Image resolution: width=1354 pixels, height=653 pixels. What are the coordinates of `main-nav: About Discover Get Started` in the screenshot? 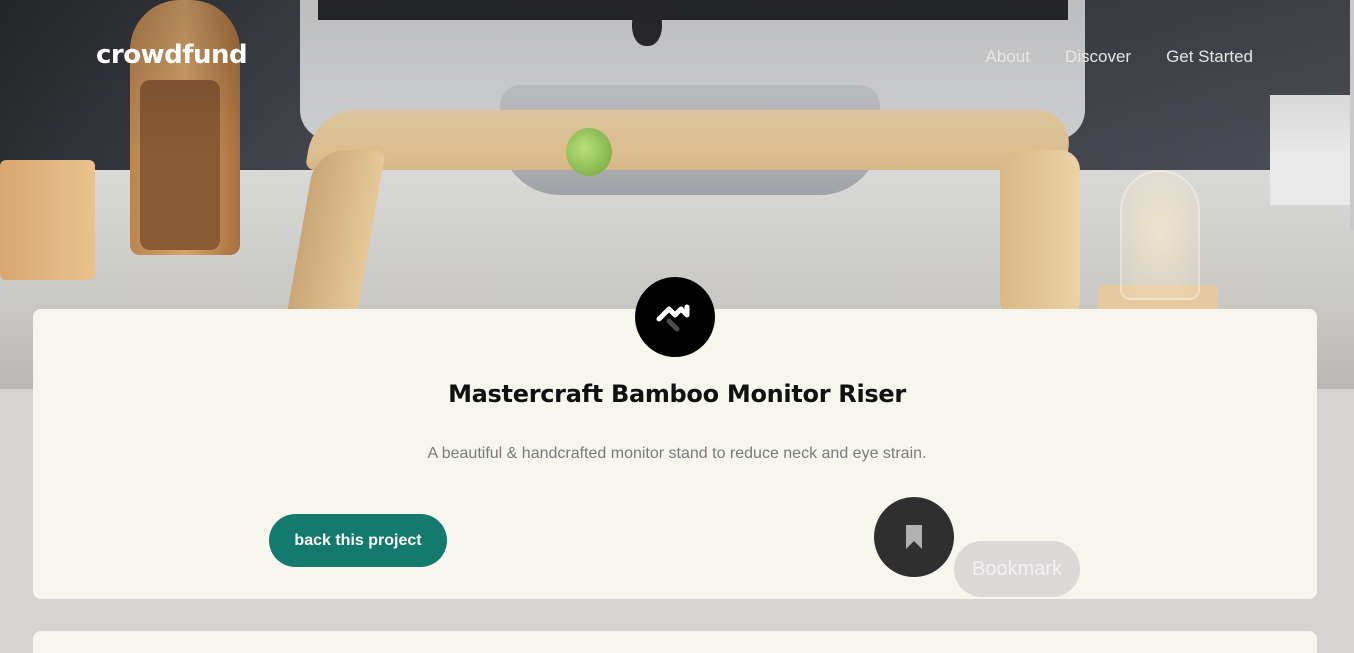 It's located at (1120, 57).